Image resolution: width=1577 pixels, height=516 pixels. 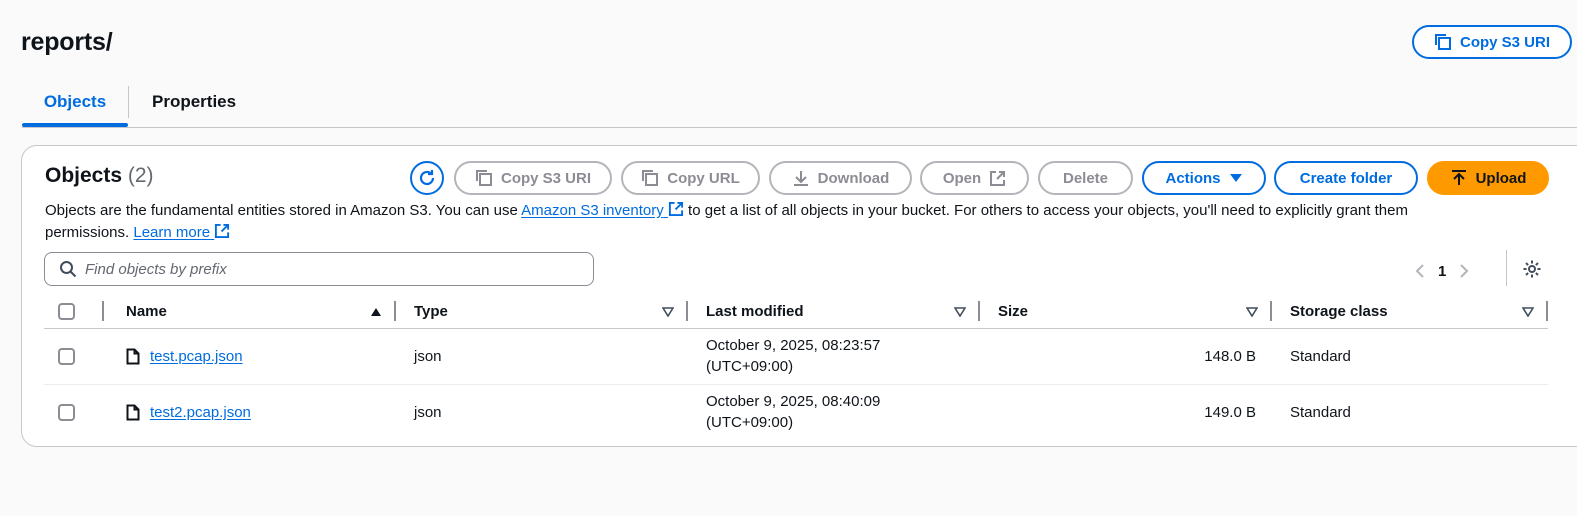 I want to click on column-header-name-label: Name, so click(x=146, y=312).